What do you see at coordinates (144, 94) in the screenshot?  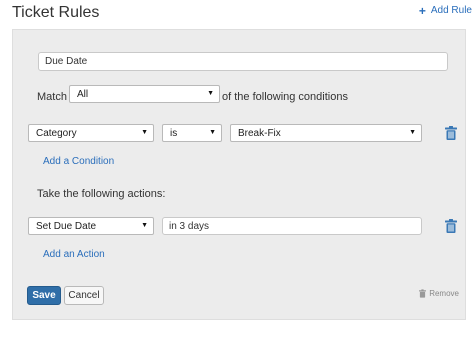 I see `match-select: All ▼` at bounding box center [144, 94].